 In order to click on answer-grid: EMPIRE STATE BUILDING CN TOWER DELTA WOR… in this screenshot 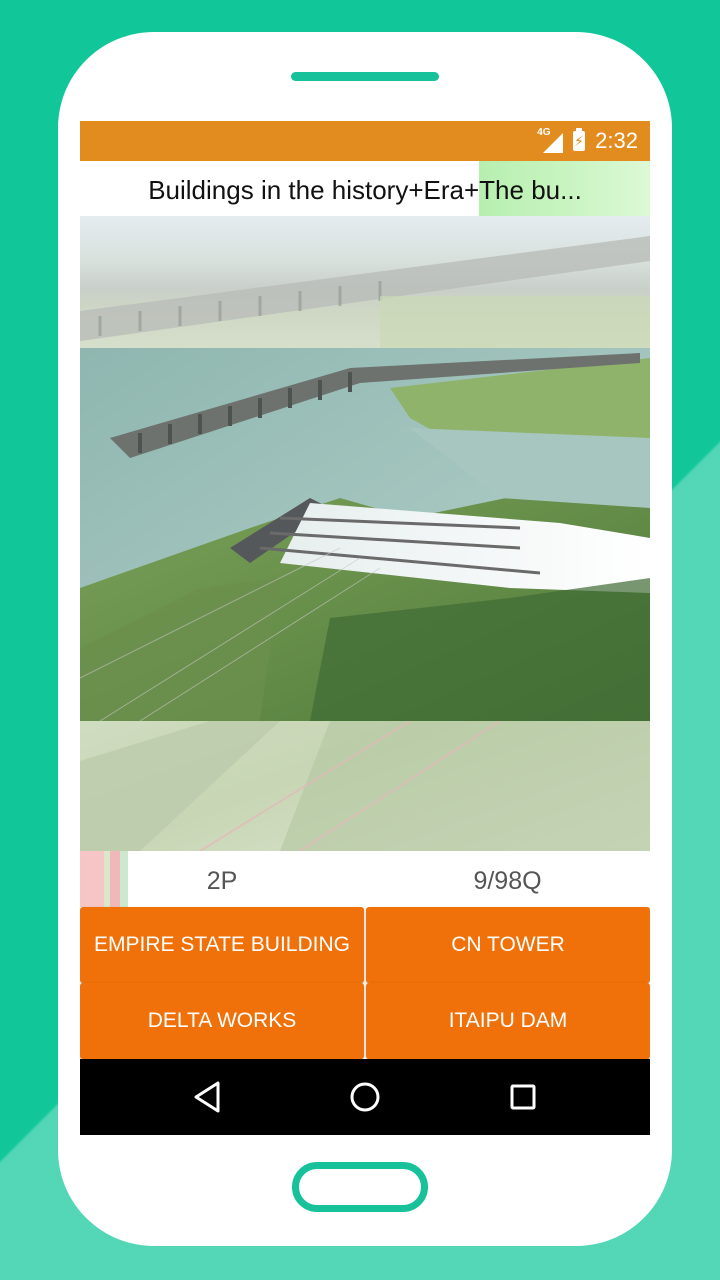, I will do `click(365, 983)`.